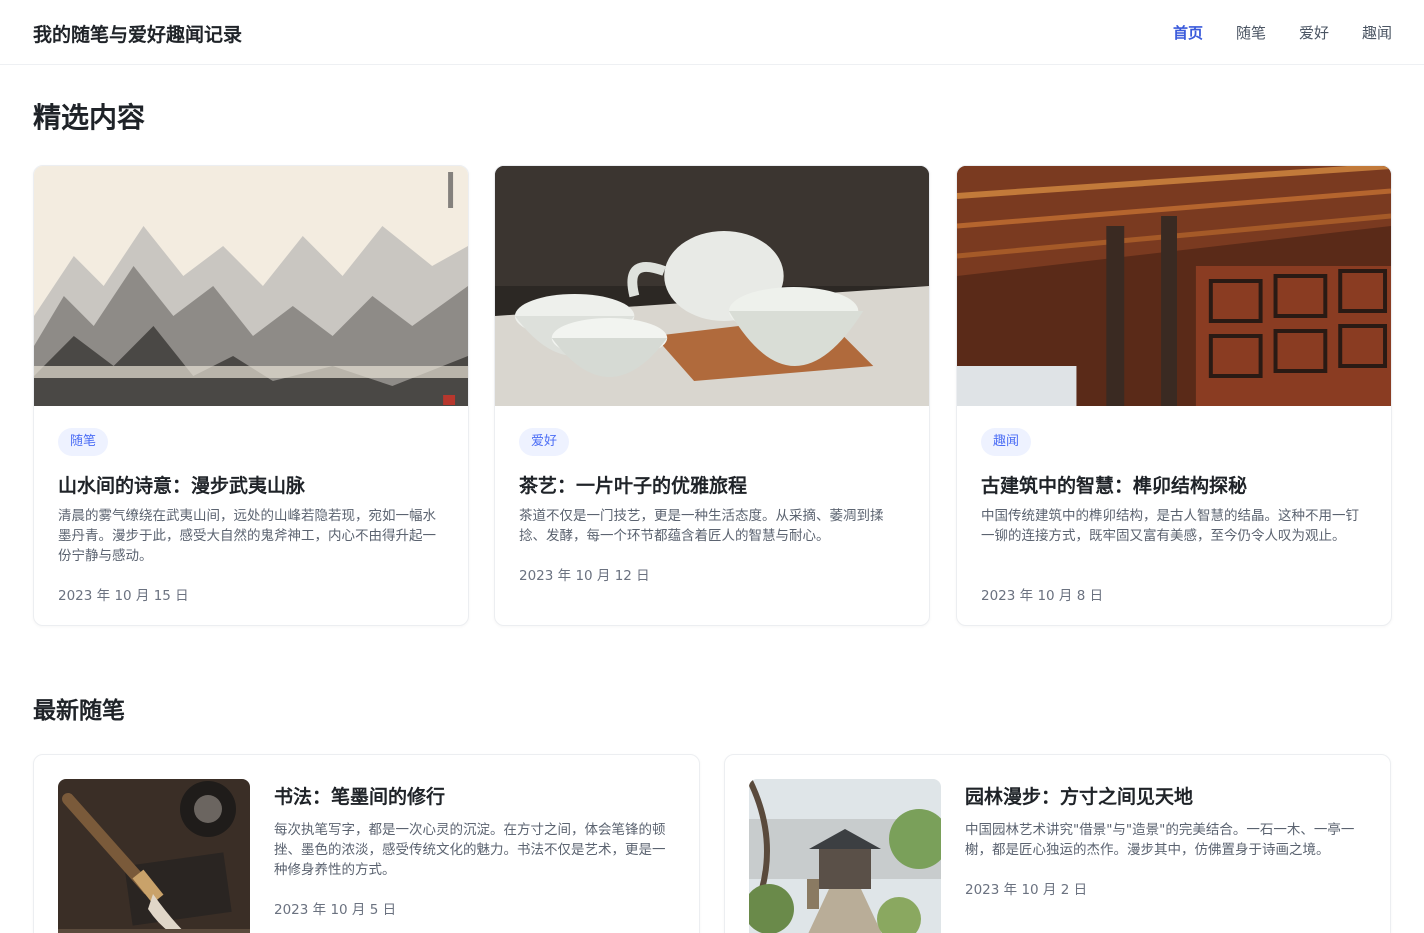 Image resolution: width=1424 pixels, height=933 pixels. Describe the element at coordinates (1006, 442) in the screenshot. I see `category-badge: 趣闻` at that location.